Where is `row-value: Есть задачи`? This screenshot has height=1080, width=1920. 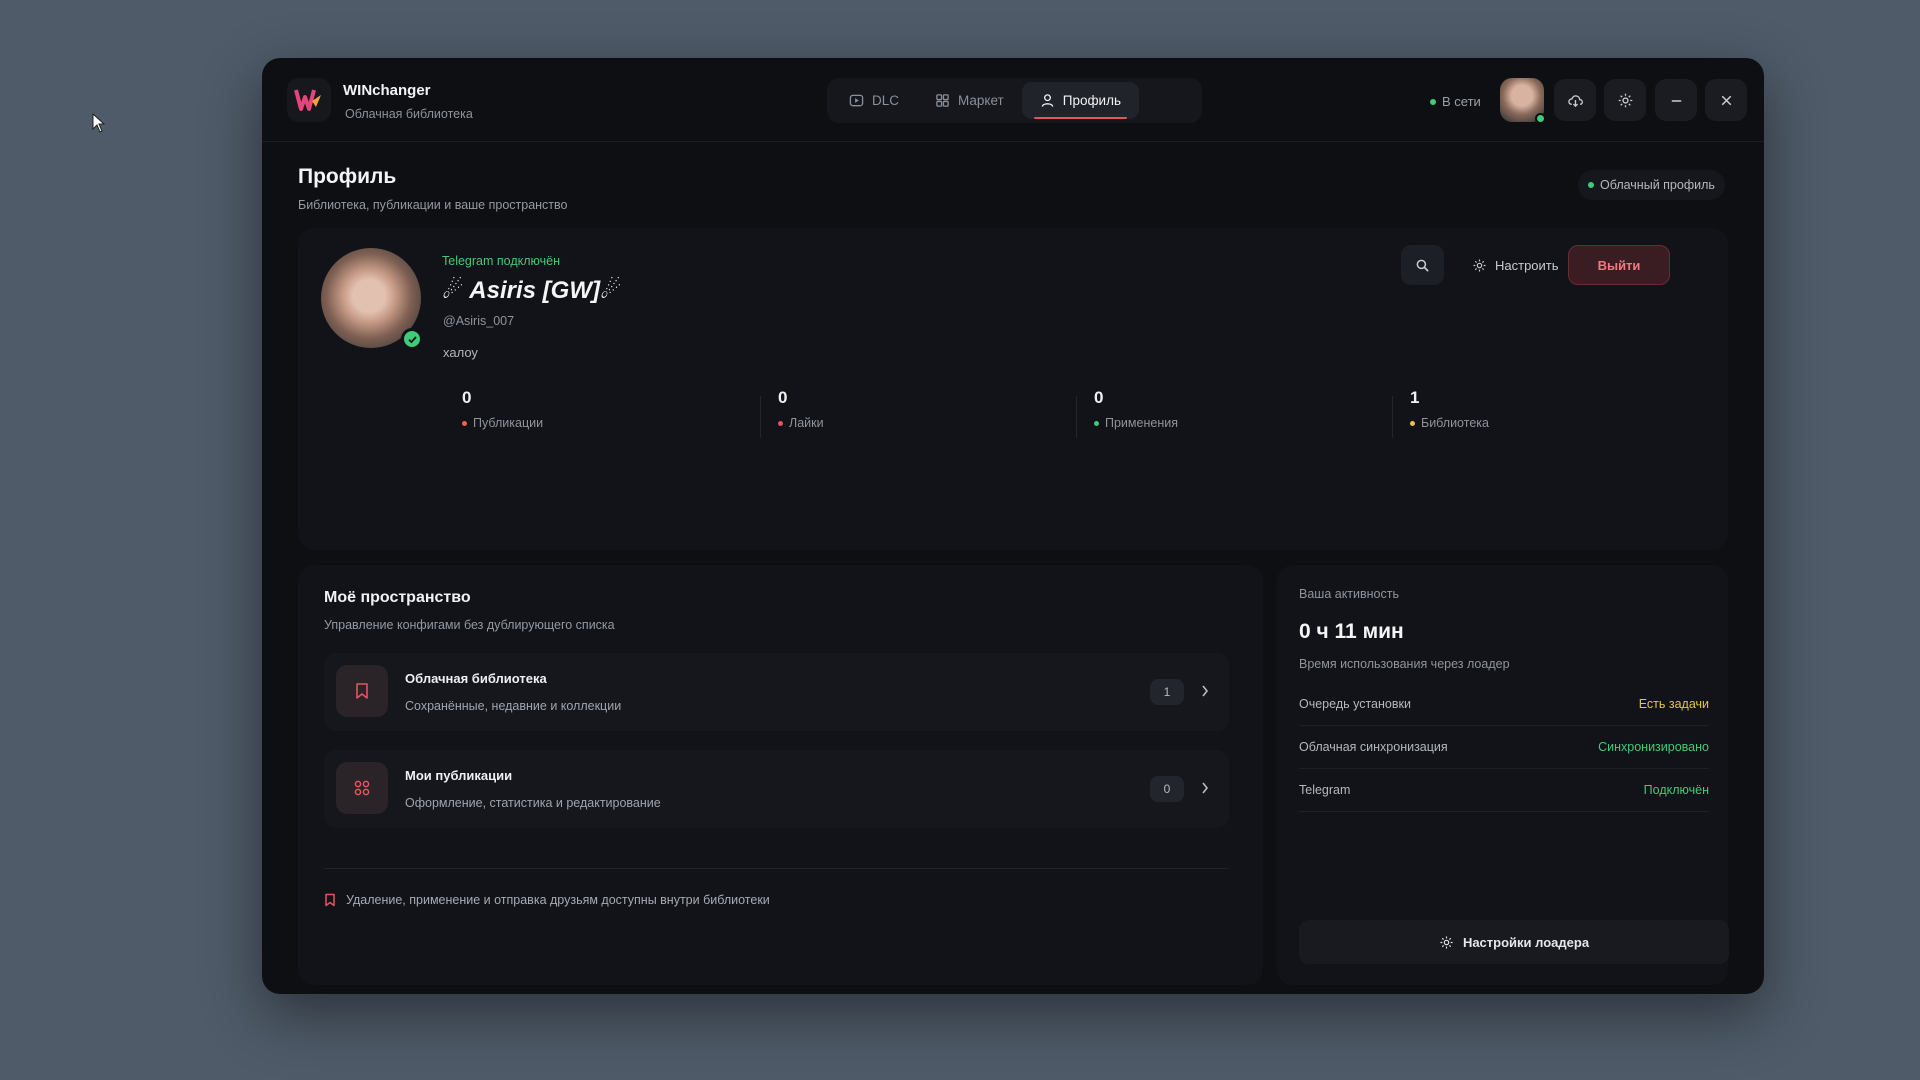 row-value: Есть задачи is located at coordinates (1673, 704).